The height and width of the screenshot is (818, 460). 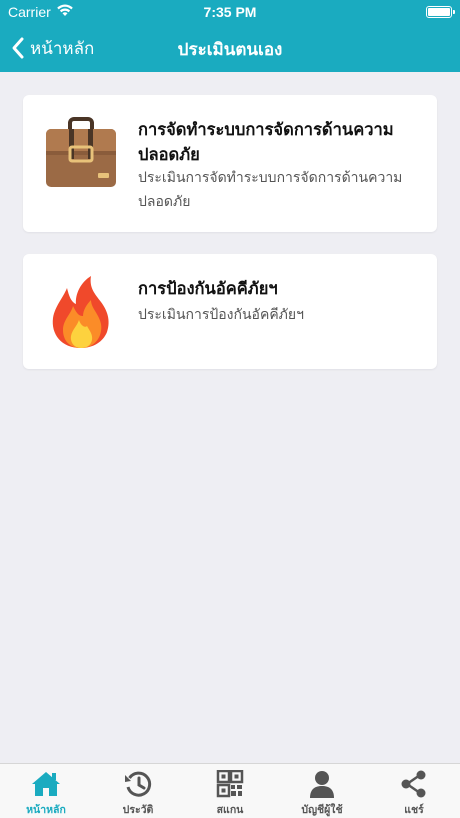 I want to click on tab-label: แชร์, so click(x=414, y=810).